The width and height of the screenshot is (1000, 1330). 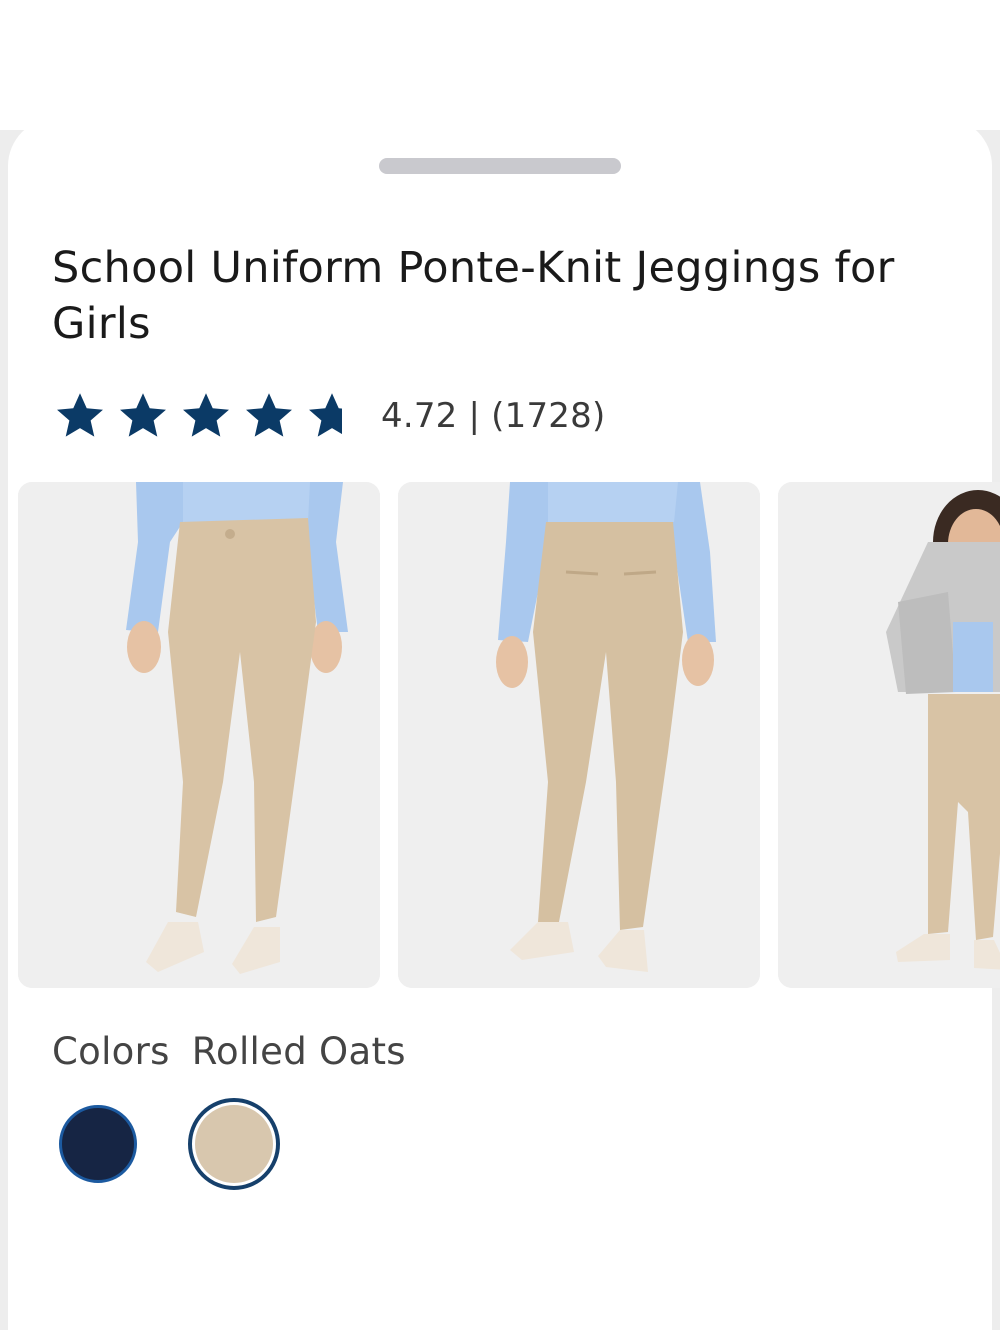 I want to click on product-image-back, so click(x=579, y=735).